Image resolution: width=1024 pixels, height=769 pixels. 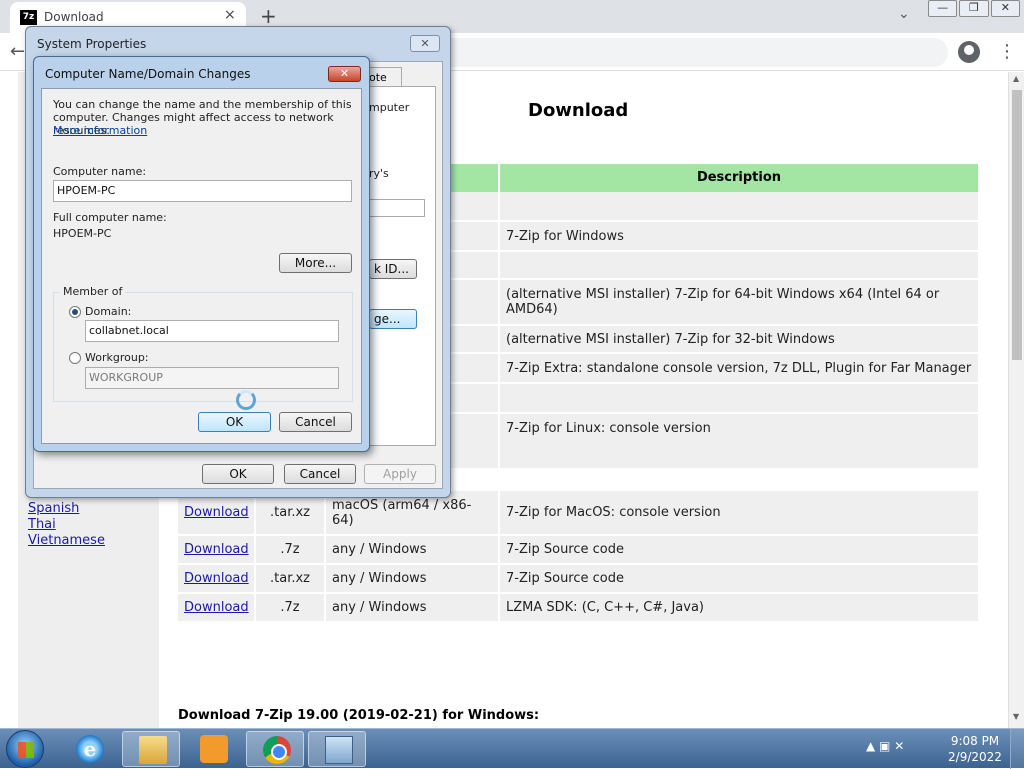 I want to click on clock-date: 2/9/2022, so click(x=975, y=757).